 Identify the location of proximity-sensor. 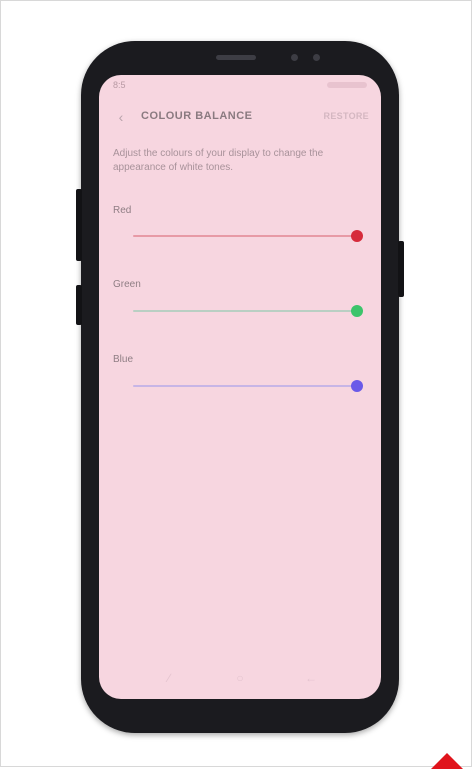
(316, 57).